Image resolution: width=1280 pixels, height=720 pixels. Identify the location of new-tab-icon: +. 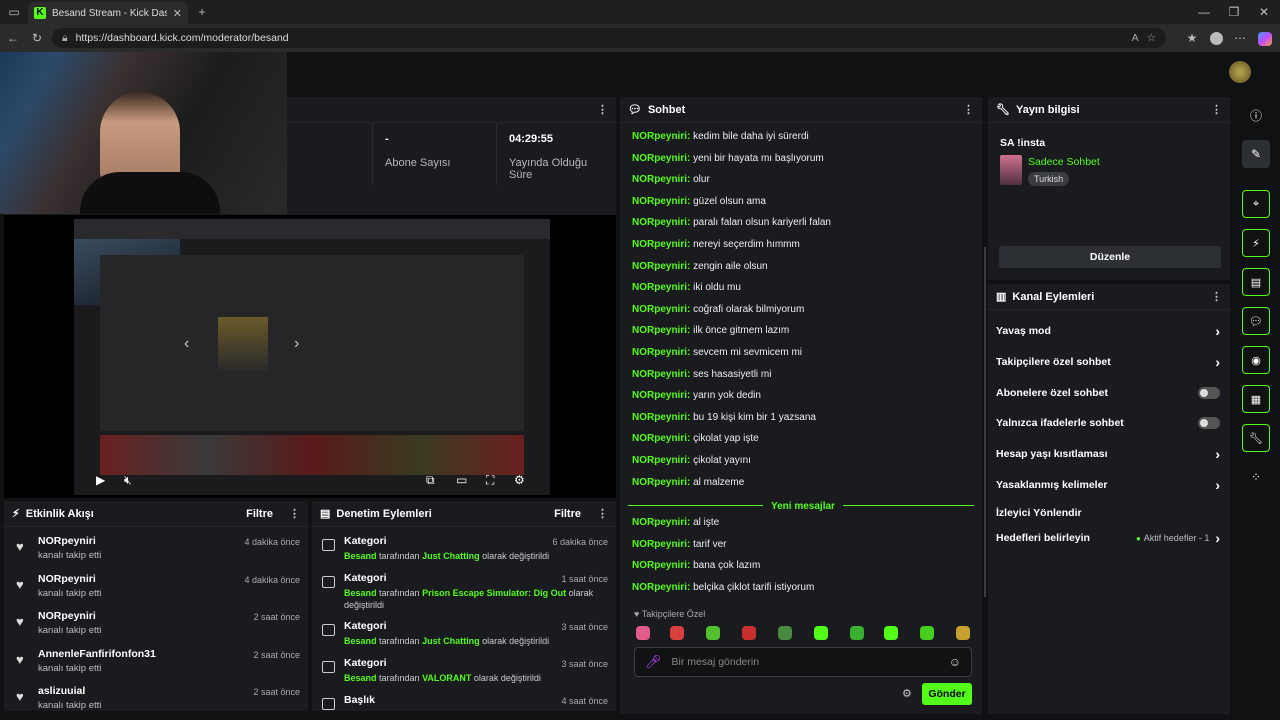
(202, 12).